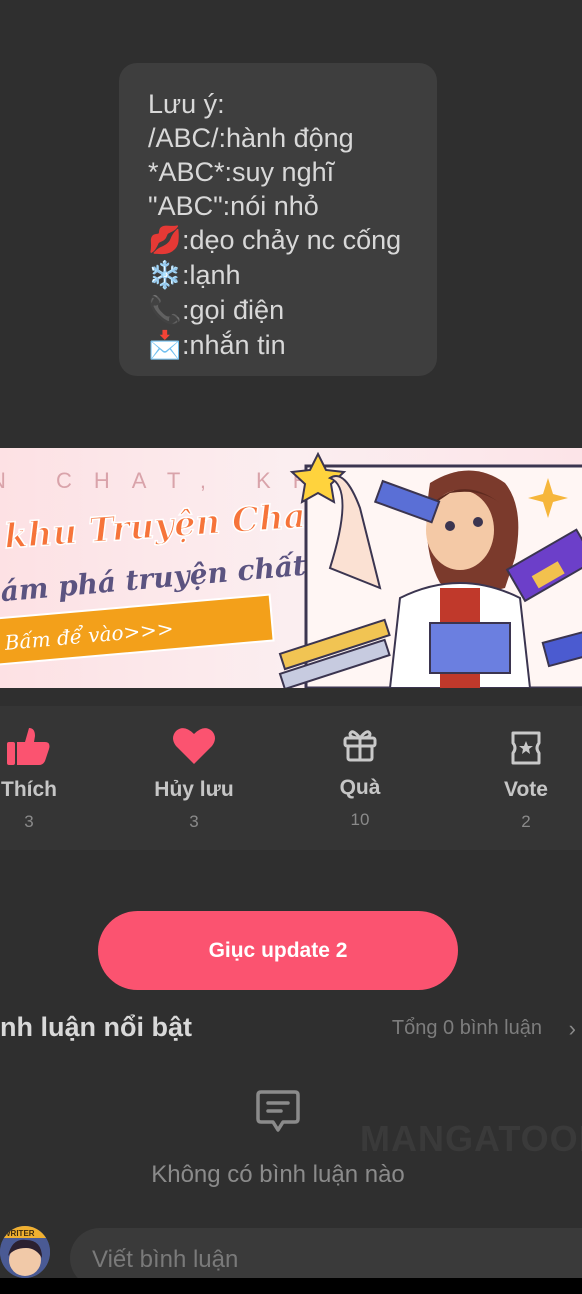 Image resolution: width=582 pixels, height=1294 pixels. I want to click on phone-icon: 📞, so click(165, 310).